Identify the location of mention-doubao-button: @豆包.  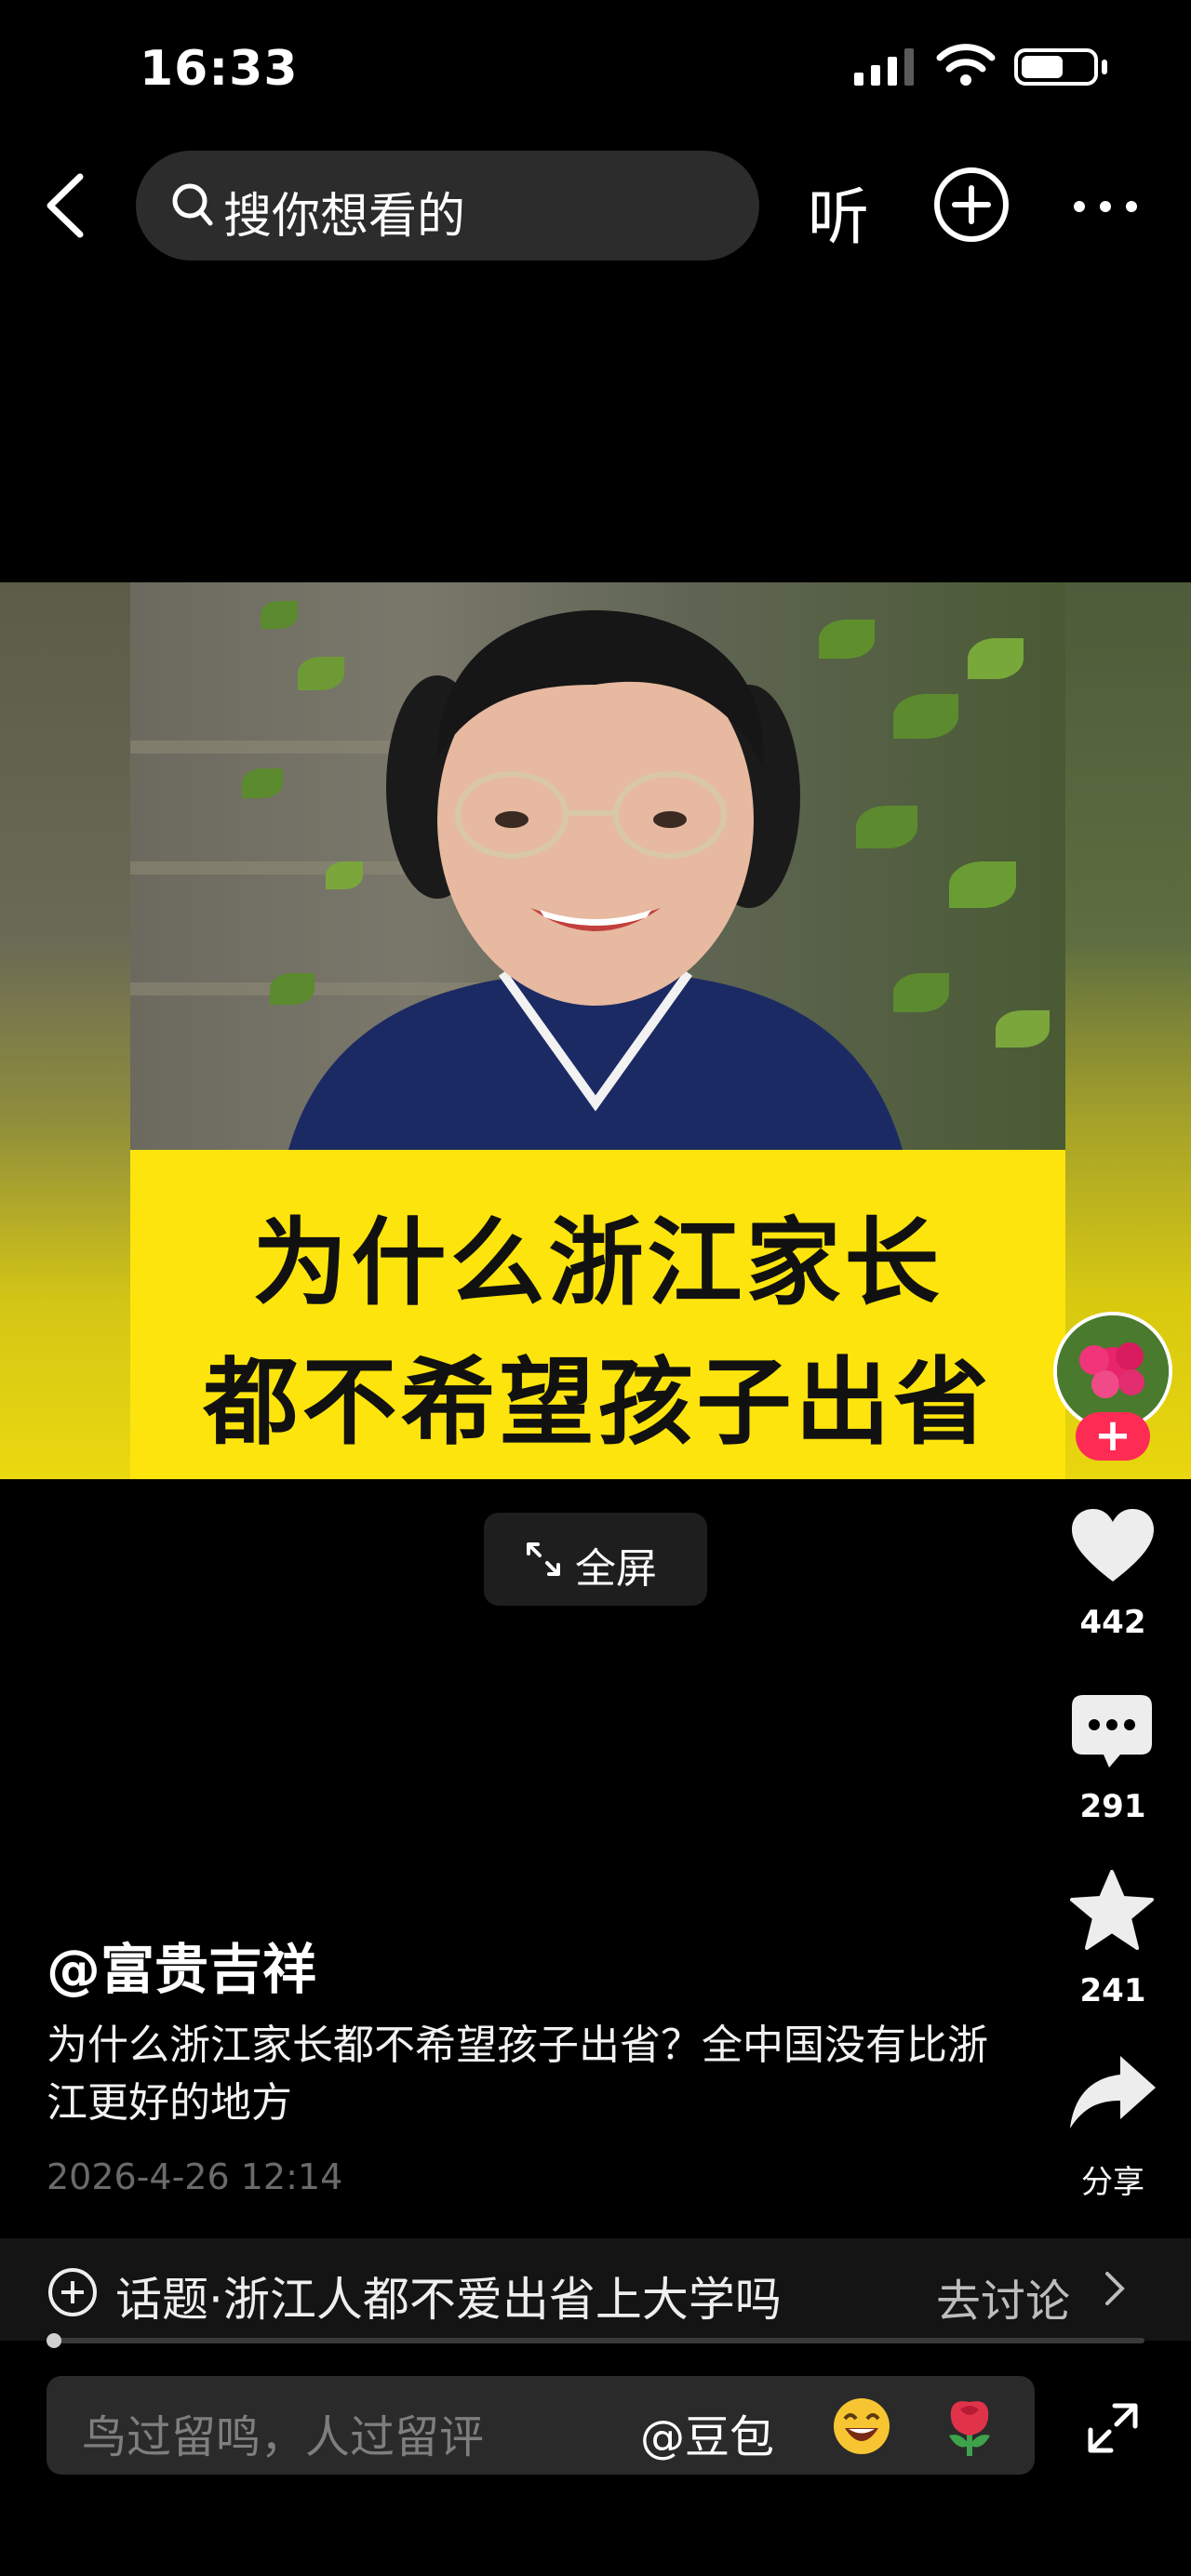
(707, 2432).